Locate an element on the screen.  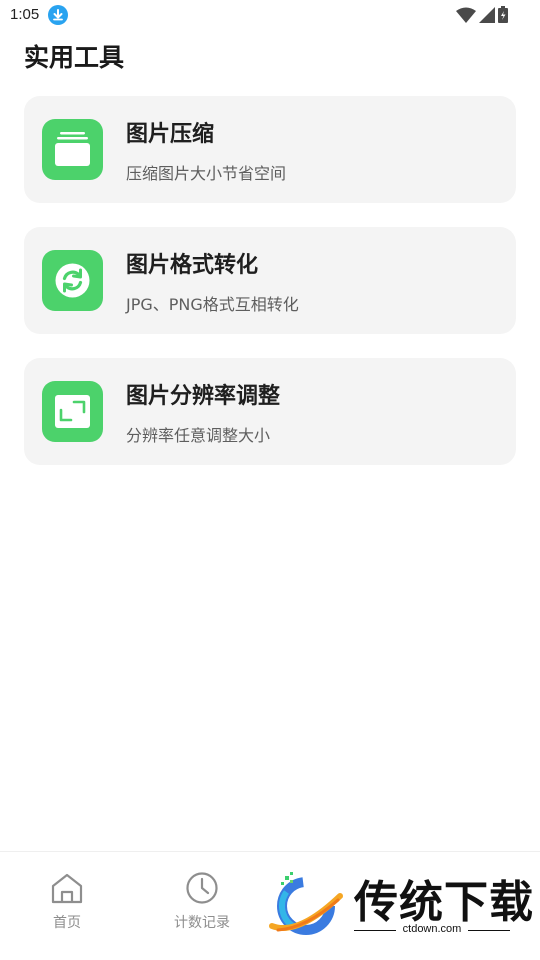
page-title: 实用工具 is located at coordinates (74, 57).